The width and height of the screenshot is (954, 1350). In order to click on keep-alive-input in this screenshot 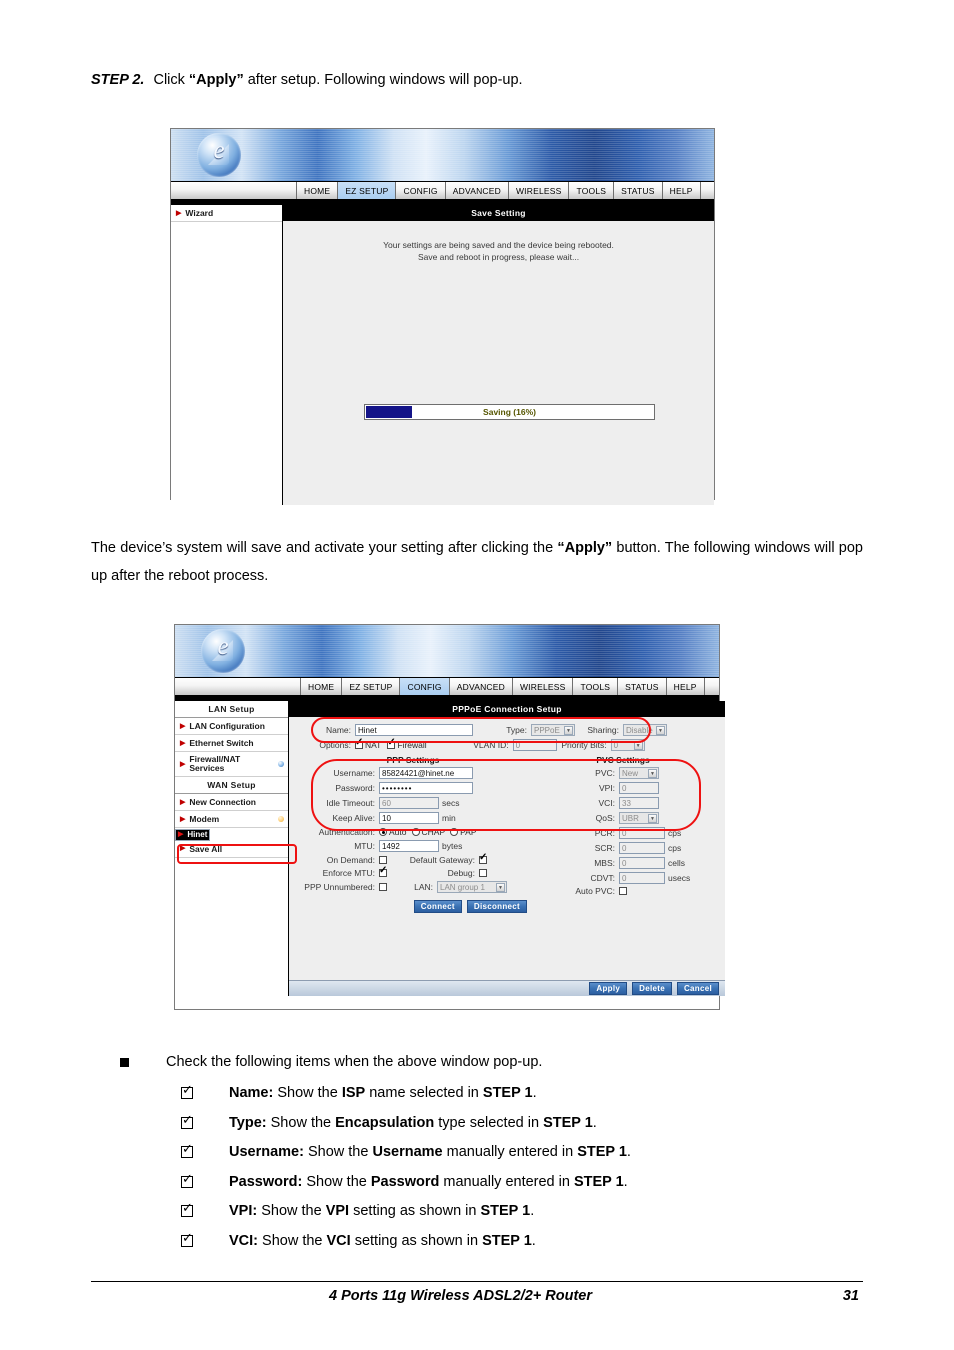, I will do `click(409, 818)`.